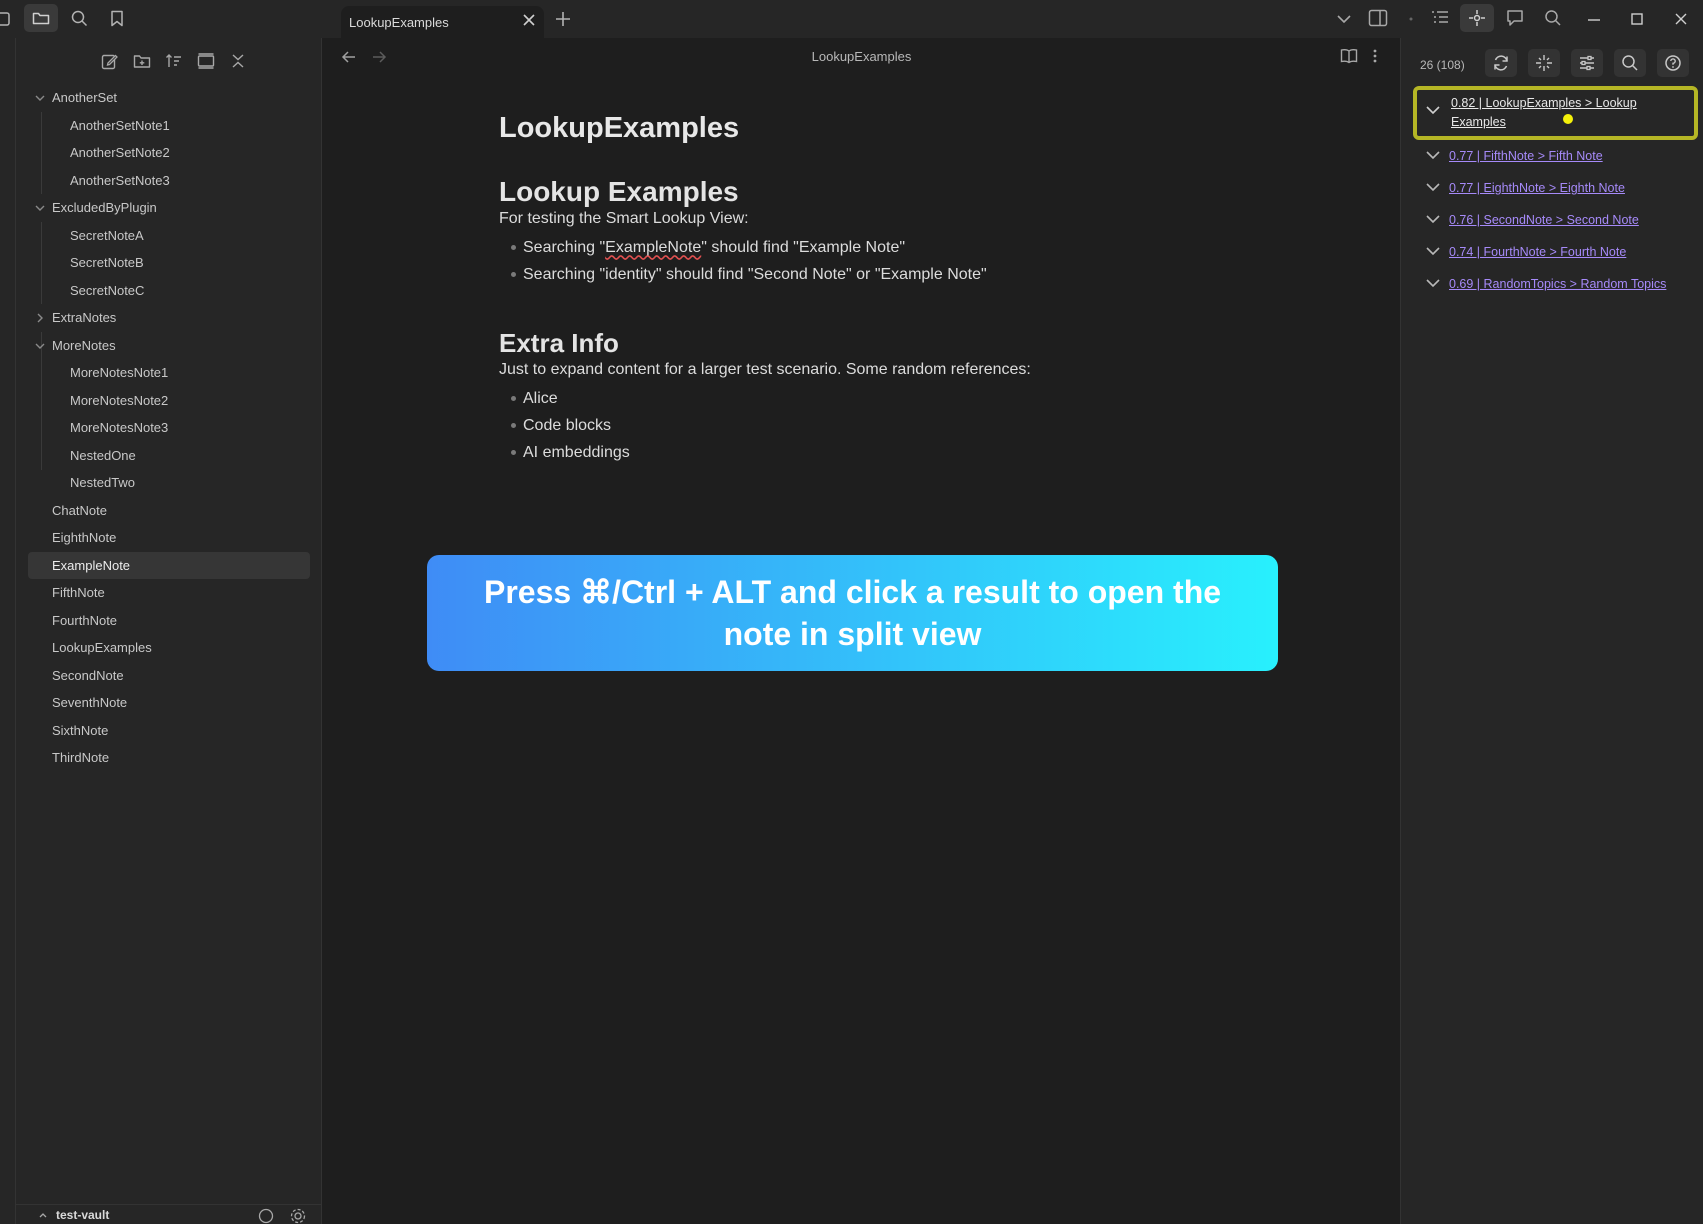 This screenshot has width=1703, height=1224. What do you see at coordinates (1442, 65) in the screenshot?
I see `result-count: 26 (108)` at bounding box center [1442, 65].